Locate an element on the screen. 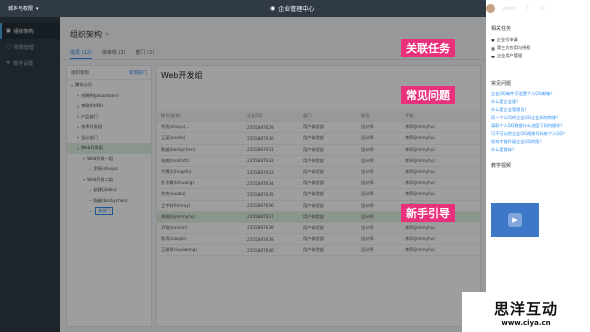  folder-icon: ▬ is located at coordinates (493, 56).